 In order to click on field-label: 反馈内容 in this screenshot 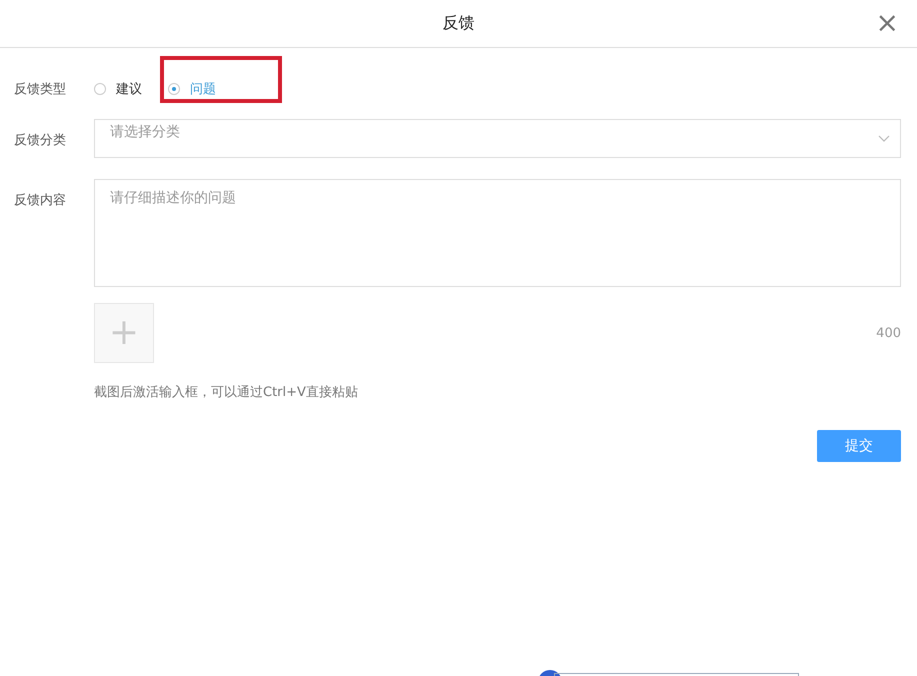, I will do `click(40, 201)`.